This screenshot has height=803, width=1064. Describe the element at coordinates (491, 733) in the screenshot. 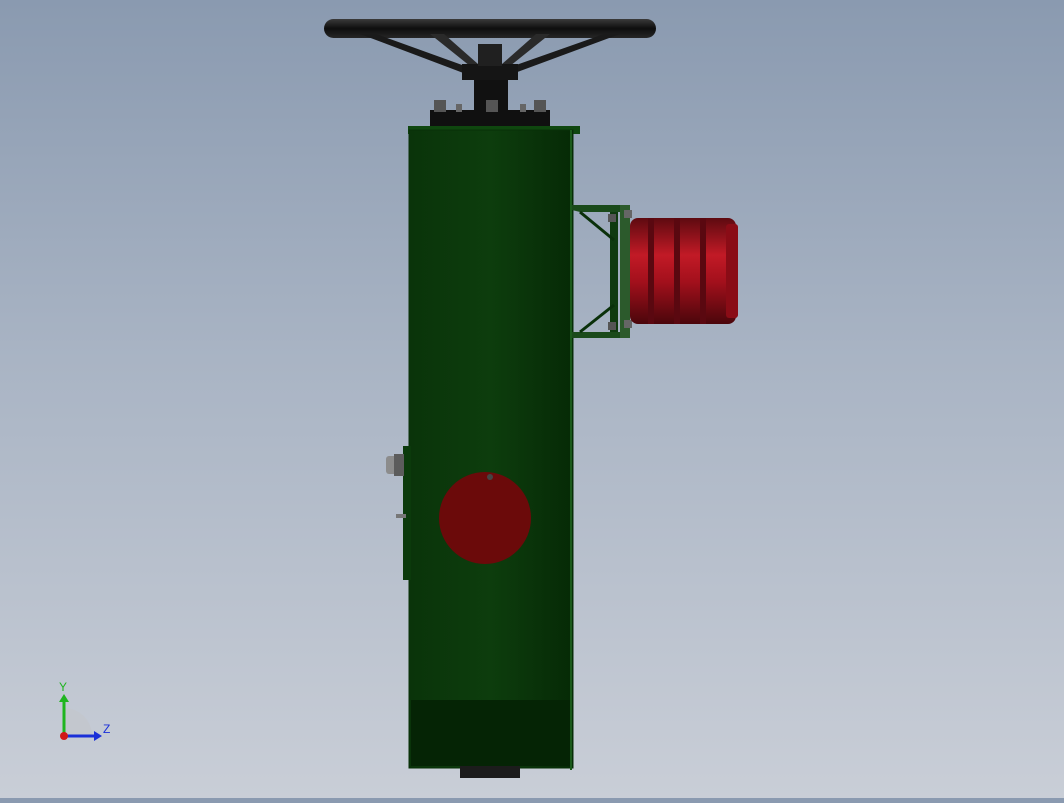

I see `housing-base` at that location.